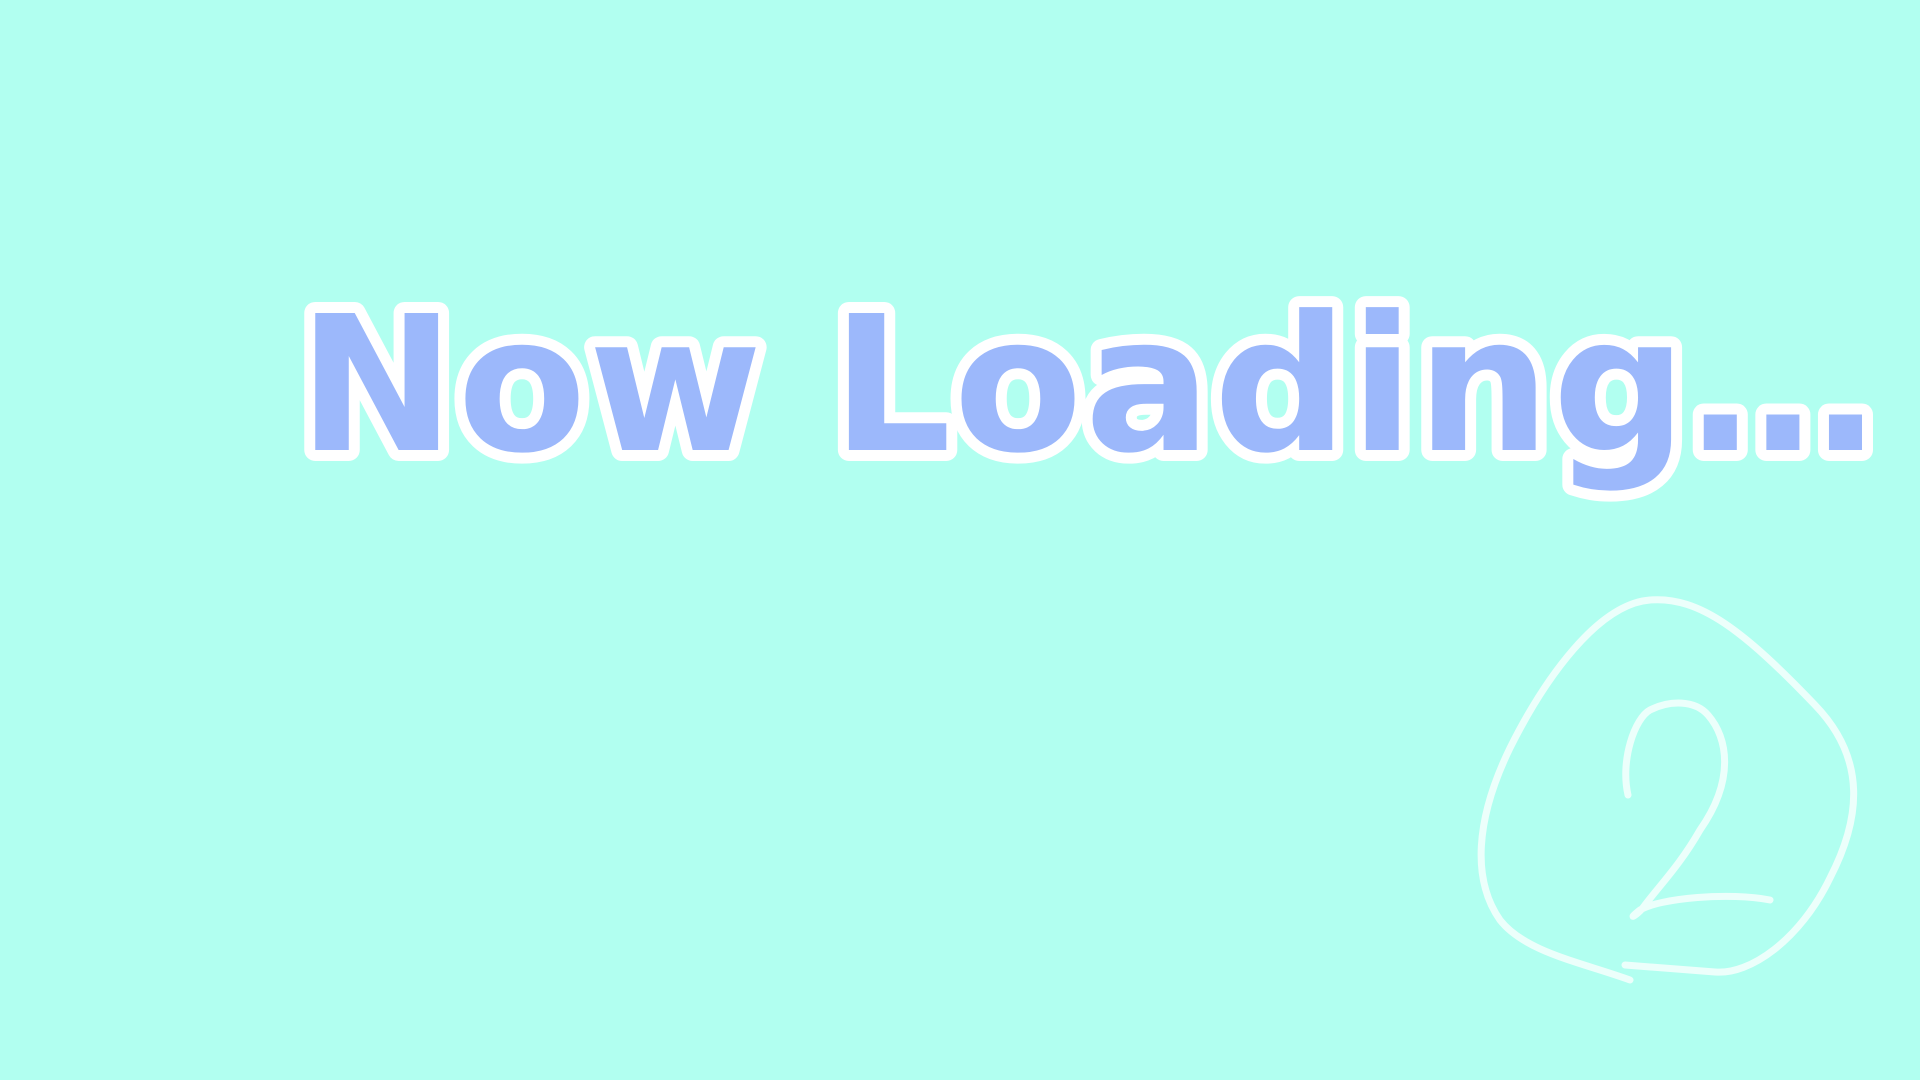  What do you see at coordinates (1667, 790) in the screenshot?
I see `scribble-loading-icon` at bounding box center [1667, 790].